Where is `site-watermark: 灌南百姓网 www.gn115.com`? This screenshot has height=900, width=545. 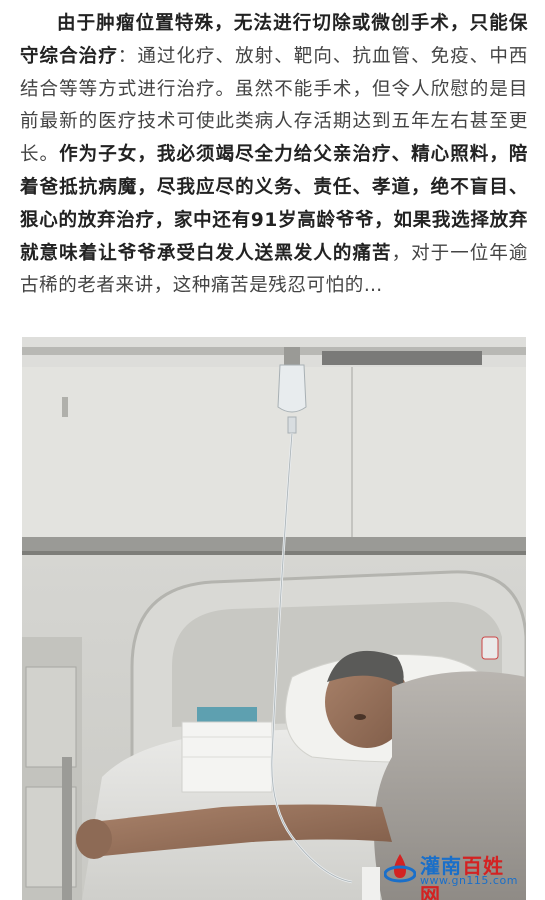 site-watermark: 灌南百姓网 www.gn115.com is located at coordinates (450, 875).